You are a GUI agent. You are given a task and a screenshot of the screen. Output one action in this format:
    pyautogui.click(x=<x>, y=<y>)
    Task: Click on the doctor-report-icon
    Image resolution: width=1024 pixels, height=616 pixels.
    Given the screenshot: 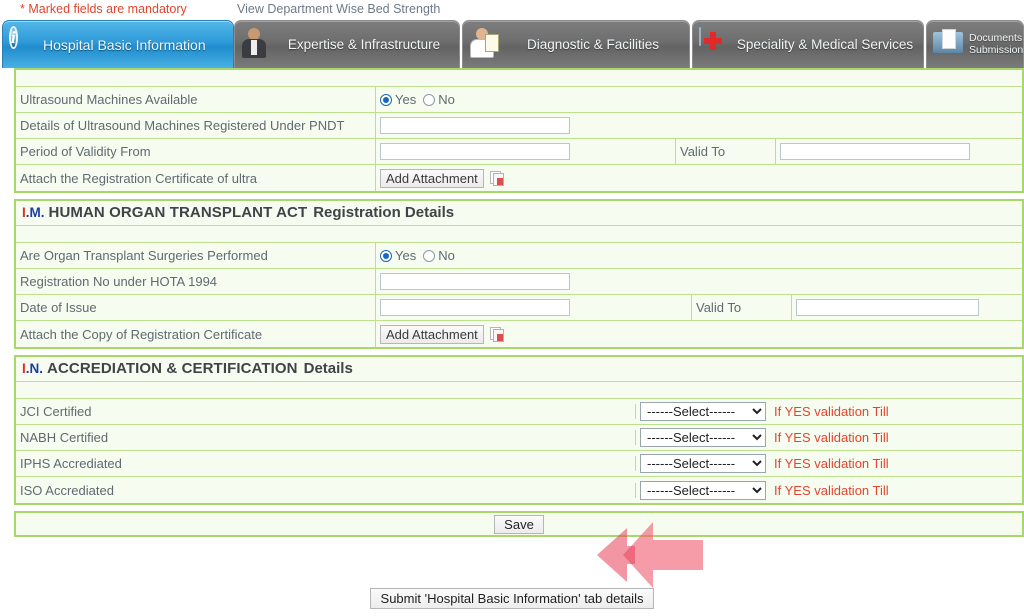 What is the action you would take?
    pyautogui.click(x=486, y=45)
    